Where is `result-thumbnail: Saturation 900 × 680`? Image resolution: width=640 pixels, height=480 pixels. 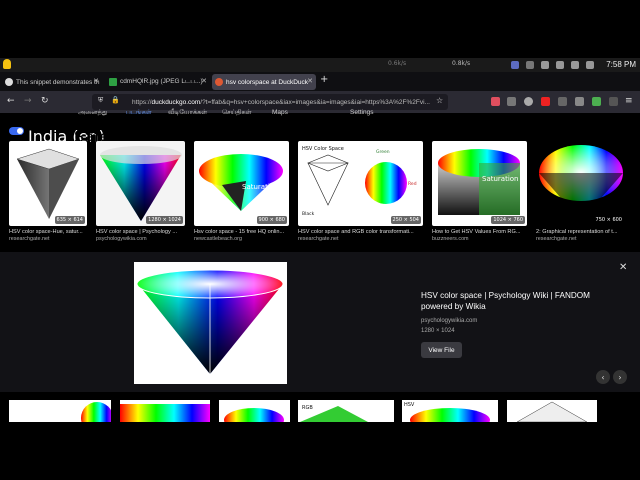
result-thumbnail: Saturation 900 × 680 is located at coordinates (241, 183).